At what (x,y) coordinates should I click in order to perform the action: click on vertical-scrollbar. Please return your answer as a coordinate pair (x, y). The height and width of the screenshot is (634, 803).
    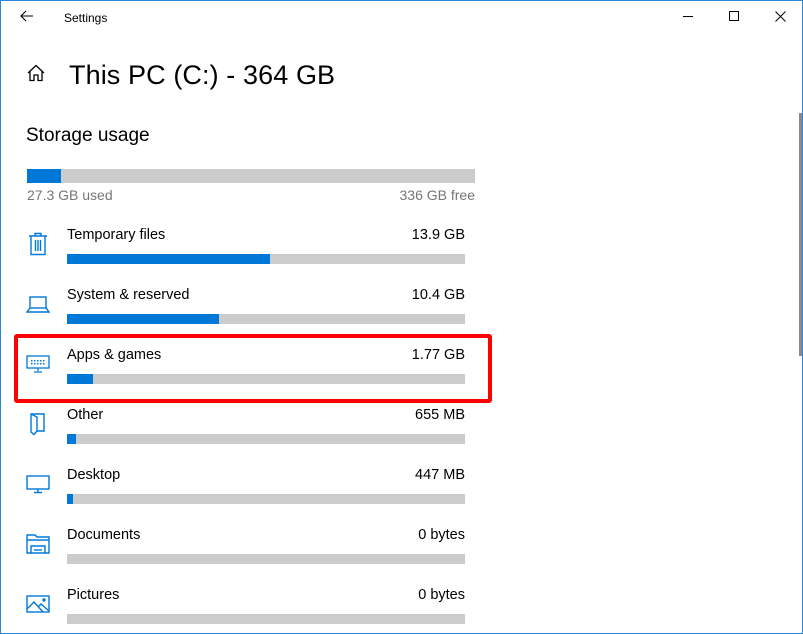
    Looking at the image, I should click on (800, 234).